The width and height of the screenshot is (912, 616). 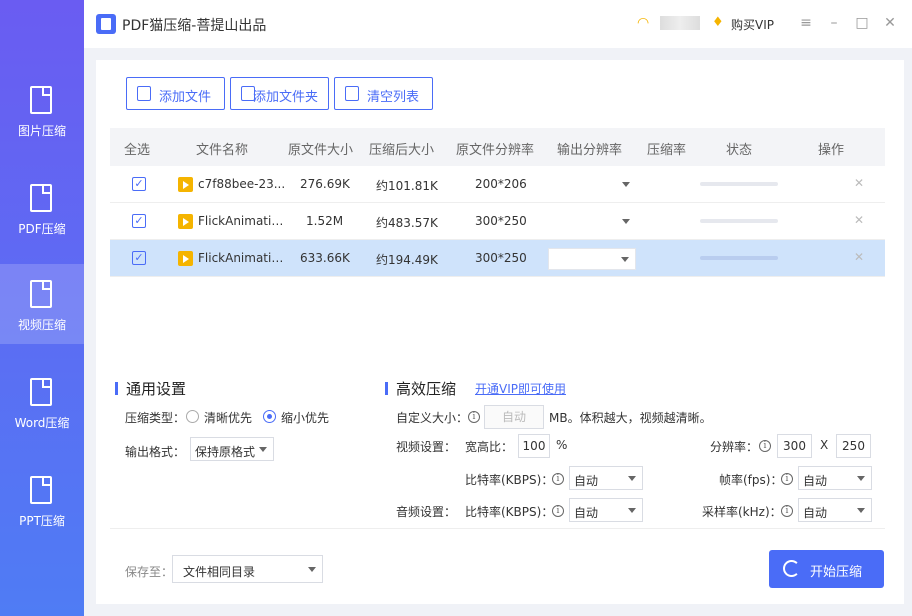 What do you see at coordinates (155, 452) in the screenshot?
I see `output-format-label: 输出格式：` at bounding box center [155, 452].